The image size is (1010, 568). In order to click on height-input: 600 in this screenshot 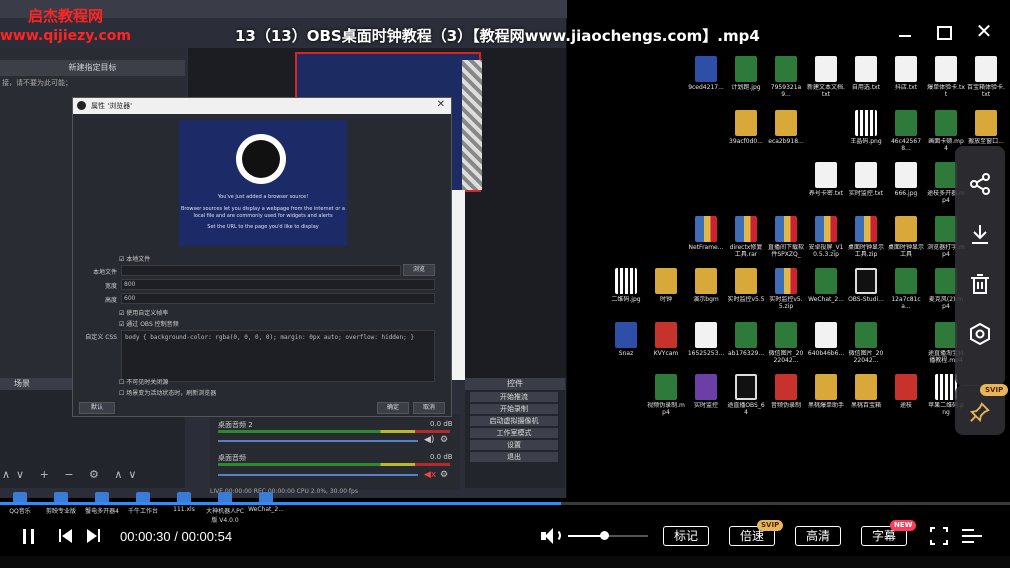, I will do `click(278, 298)`.